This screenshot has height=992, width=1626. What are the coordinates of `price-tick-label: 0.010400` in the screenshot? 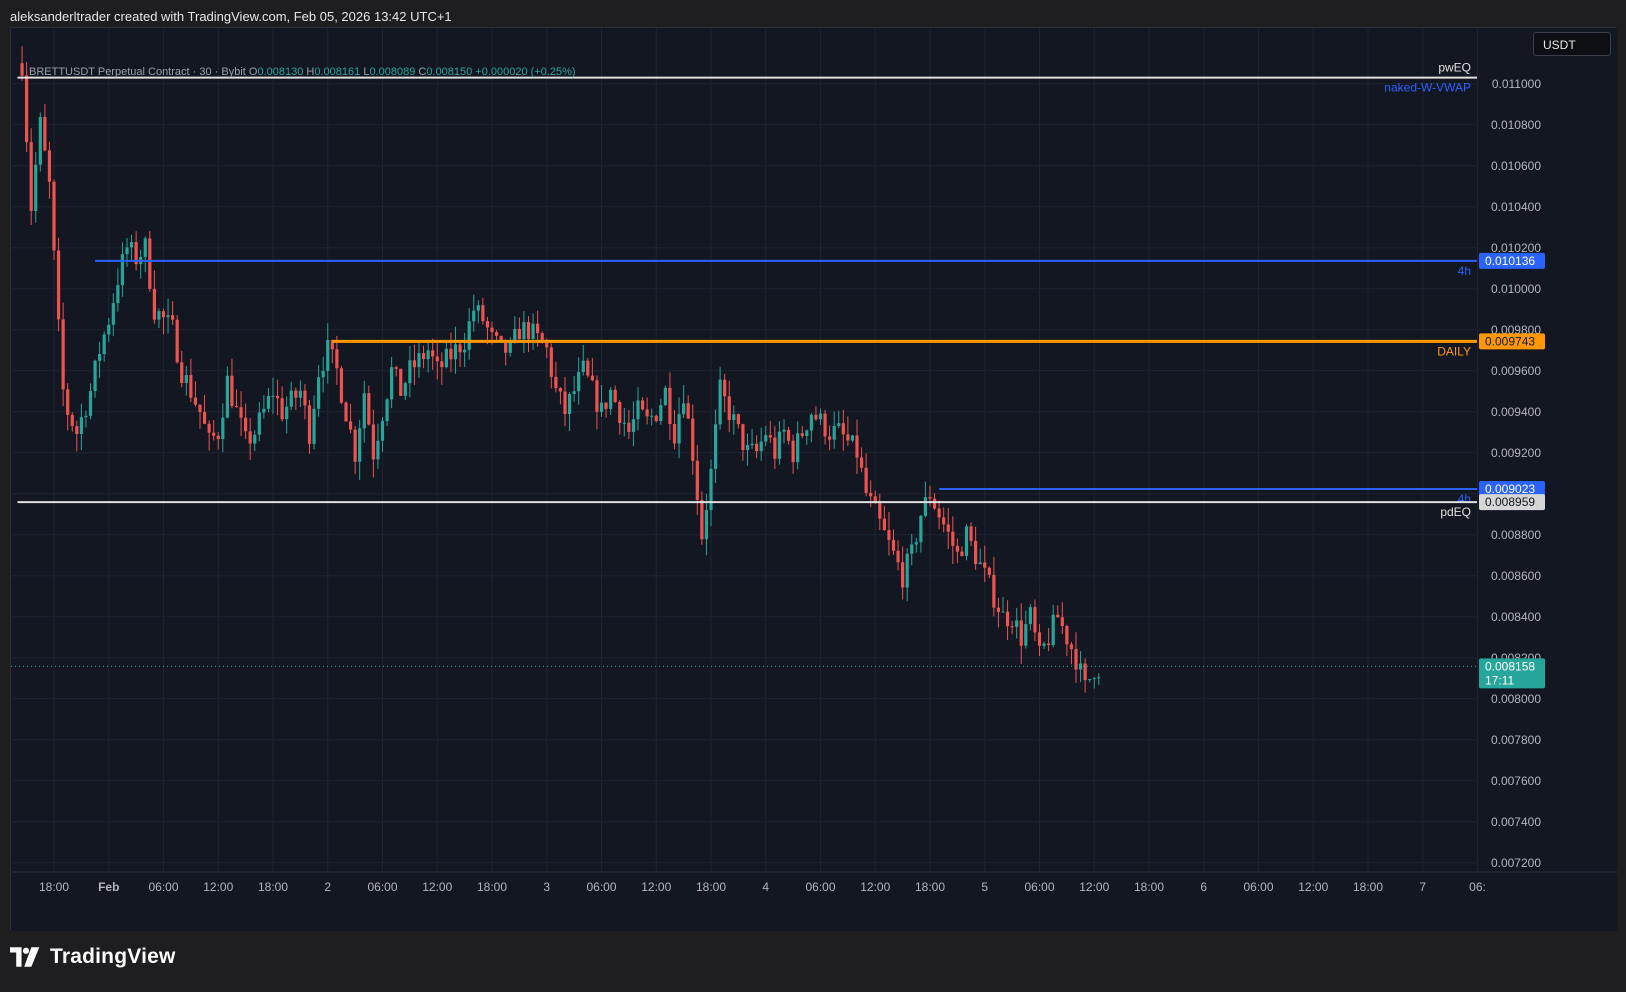 It's located at (1516, 207).